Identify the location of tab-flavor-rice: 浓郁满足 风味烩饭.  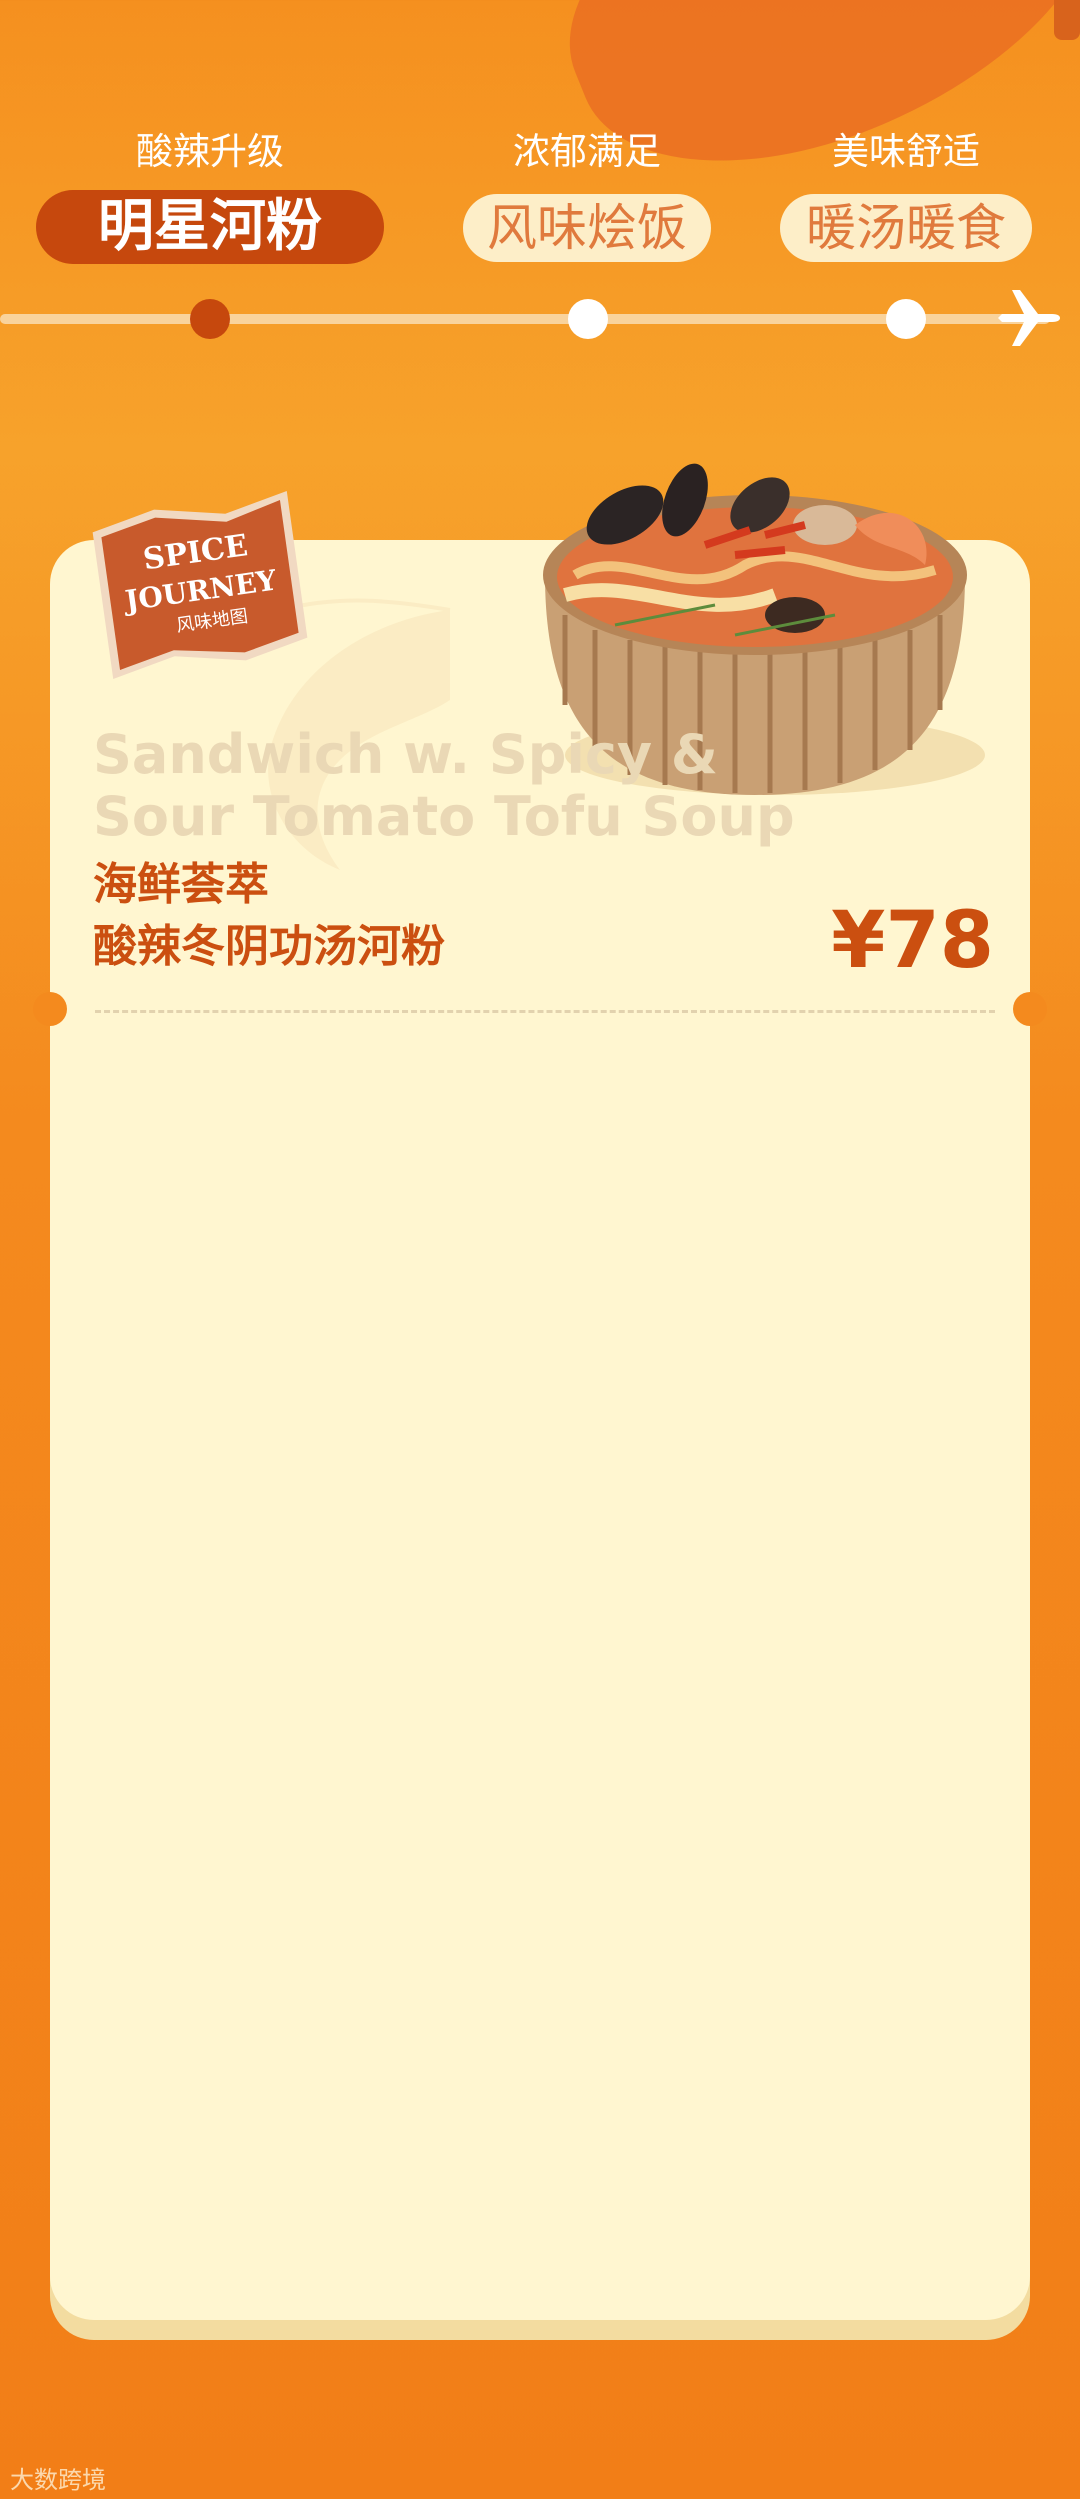
(587, 195).